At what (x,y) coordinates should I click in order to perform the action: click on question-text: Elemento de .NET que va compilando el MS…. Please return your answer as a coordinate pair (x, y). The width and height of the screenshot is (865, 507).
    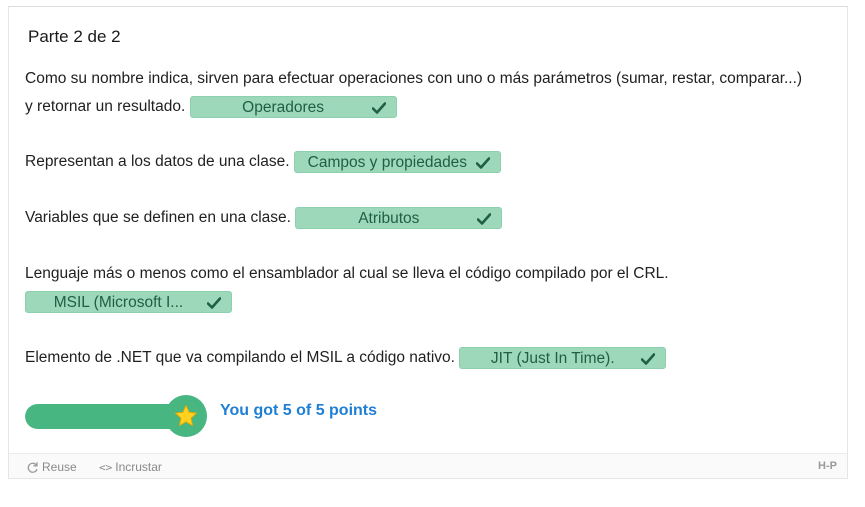
    Looking at the image, I should click on (240, 357).